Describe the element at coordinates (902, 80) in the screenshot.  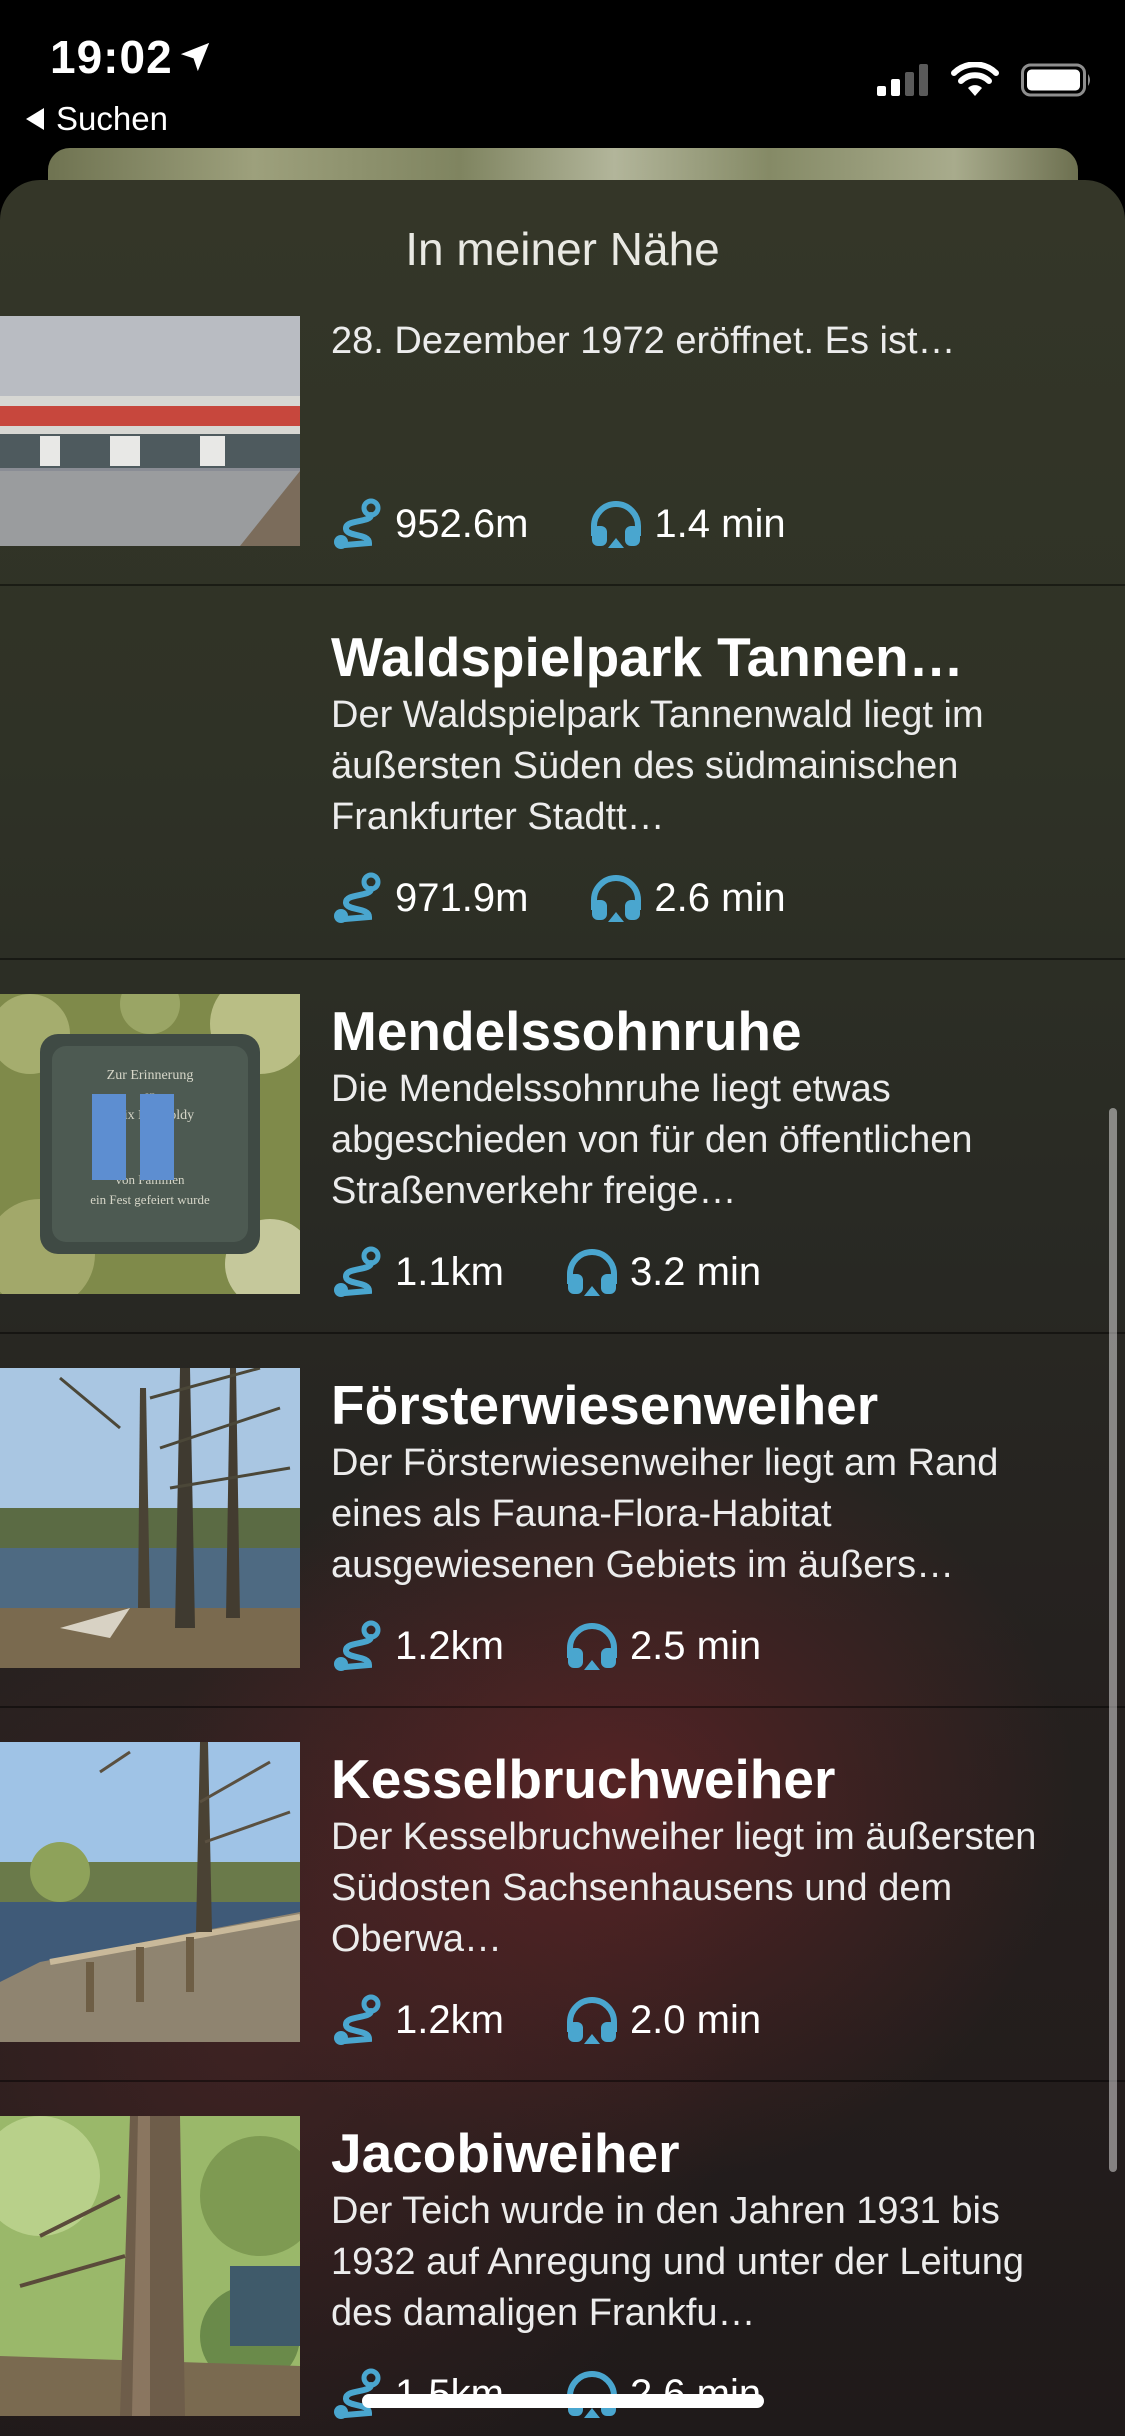
I see `cellular-signal-icon` at that location.